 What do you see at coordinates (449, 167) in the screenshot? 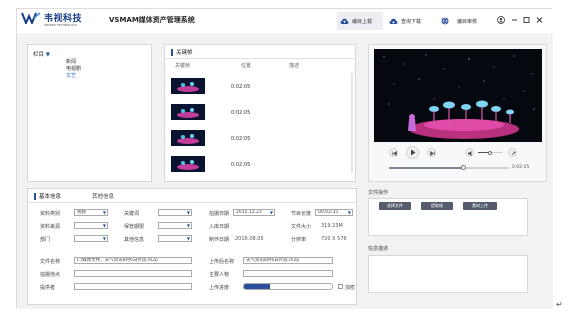
I see `seek-bar` at bounding box center [449, 167].